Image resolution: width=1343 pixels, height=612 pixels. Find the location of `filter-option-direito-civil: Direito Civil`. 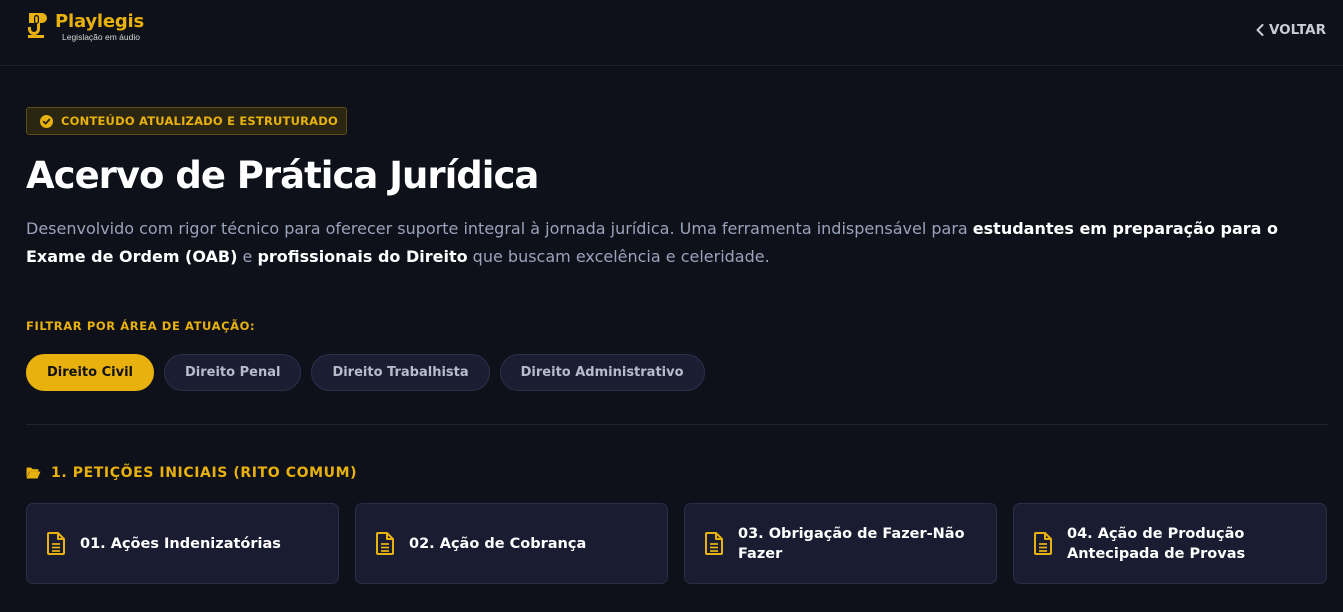

filter-option-direito-civil: Direito Civil is located at coordinates (90, 372).